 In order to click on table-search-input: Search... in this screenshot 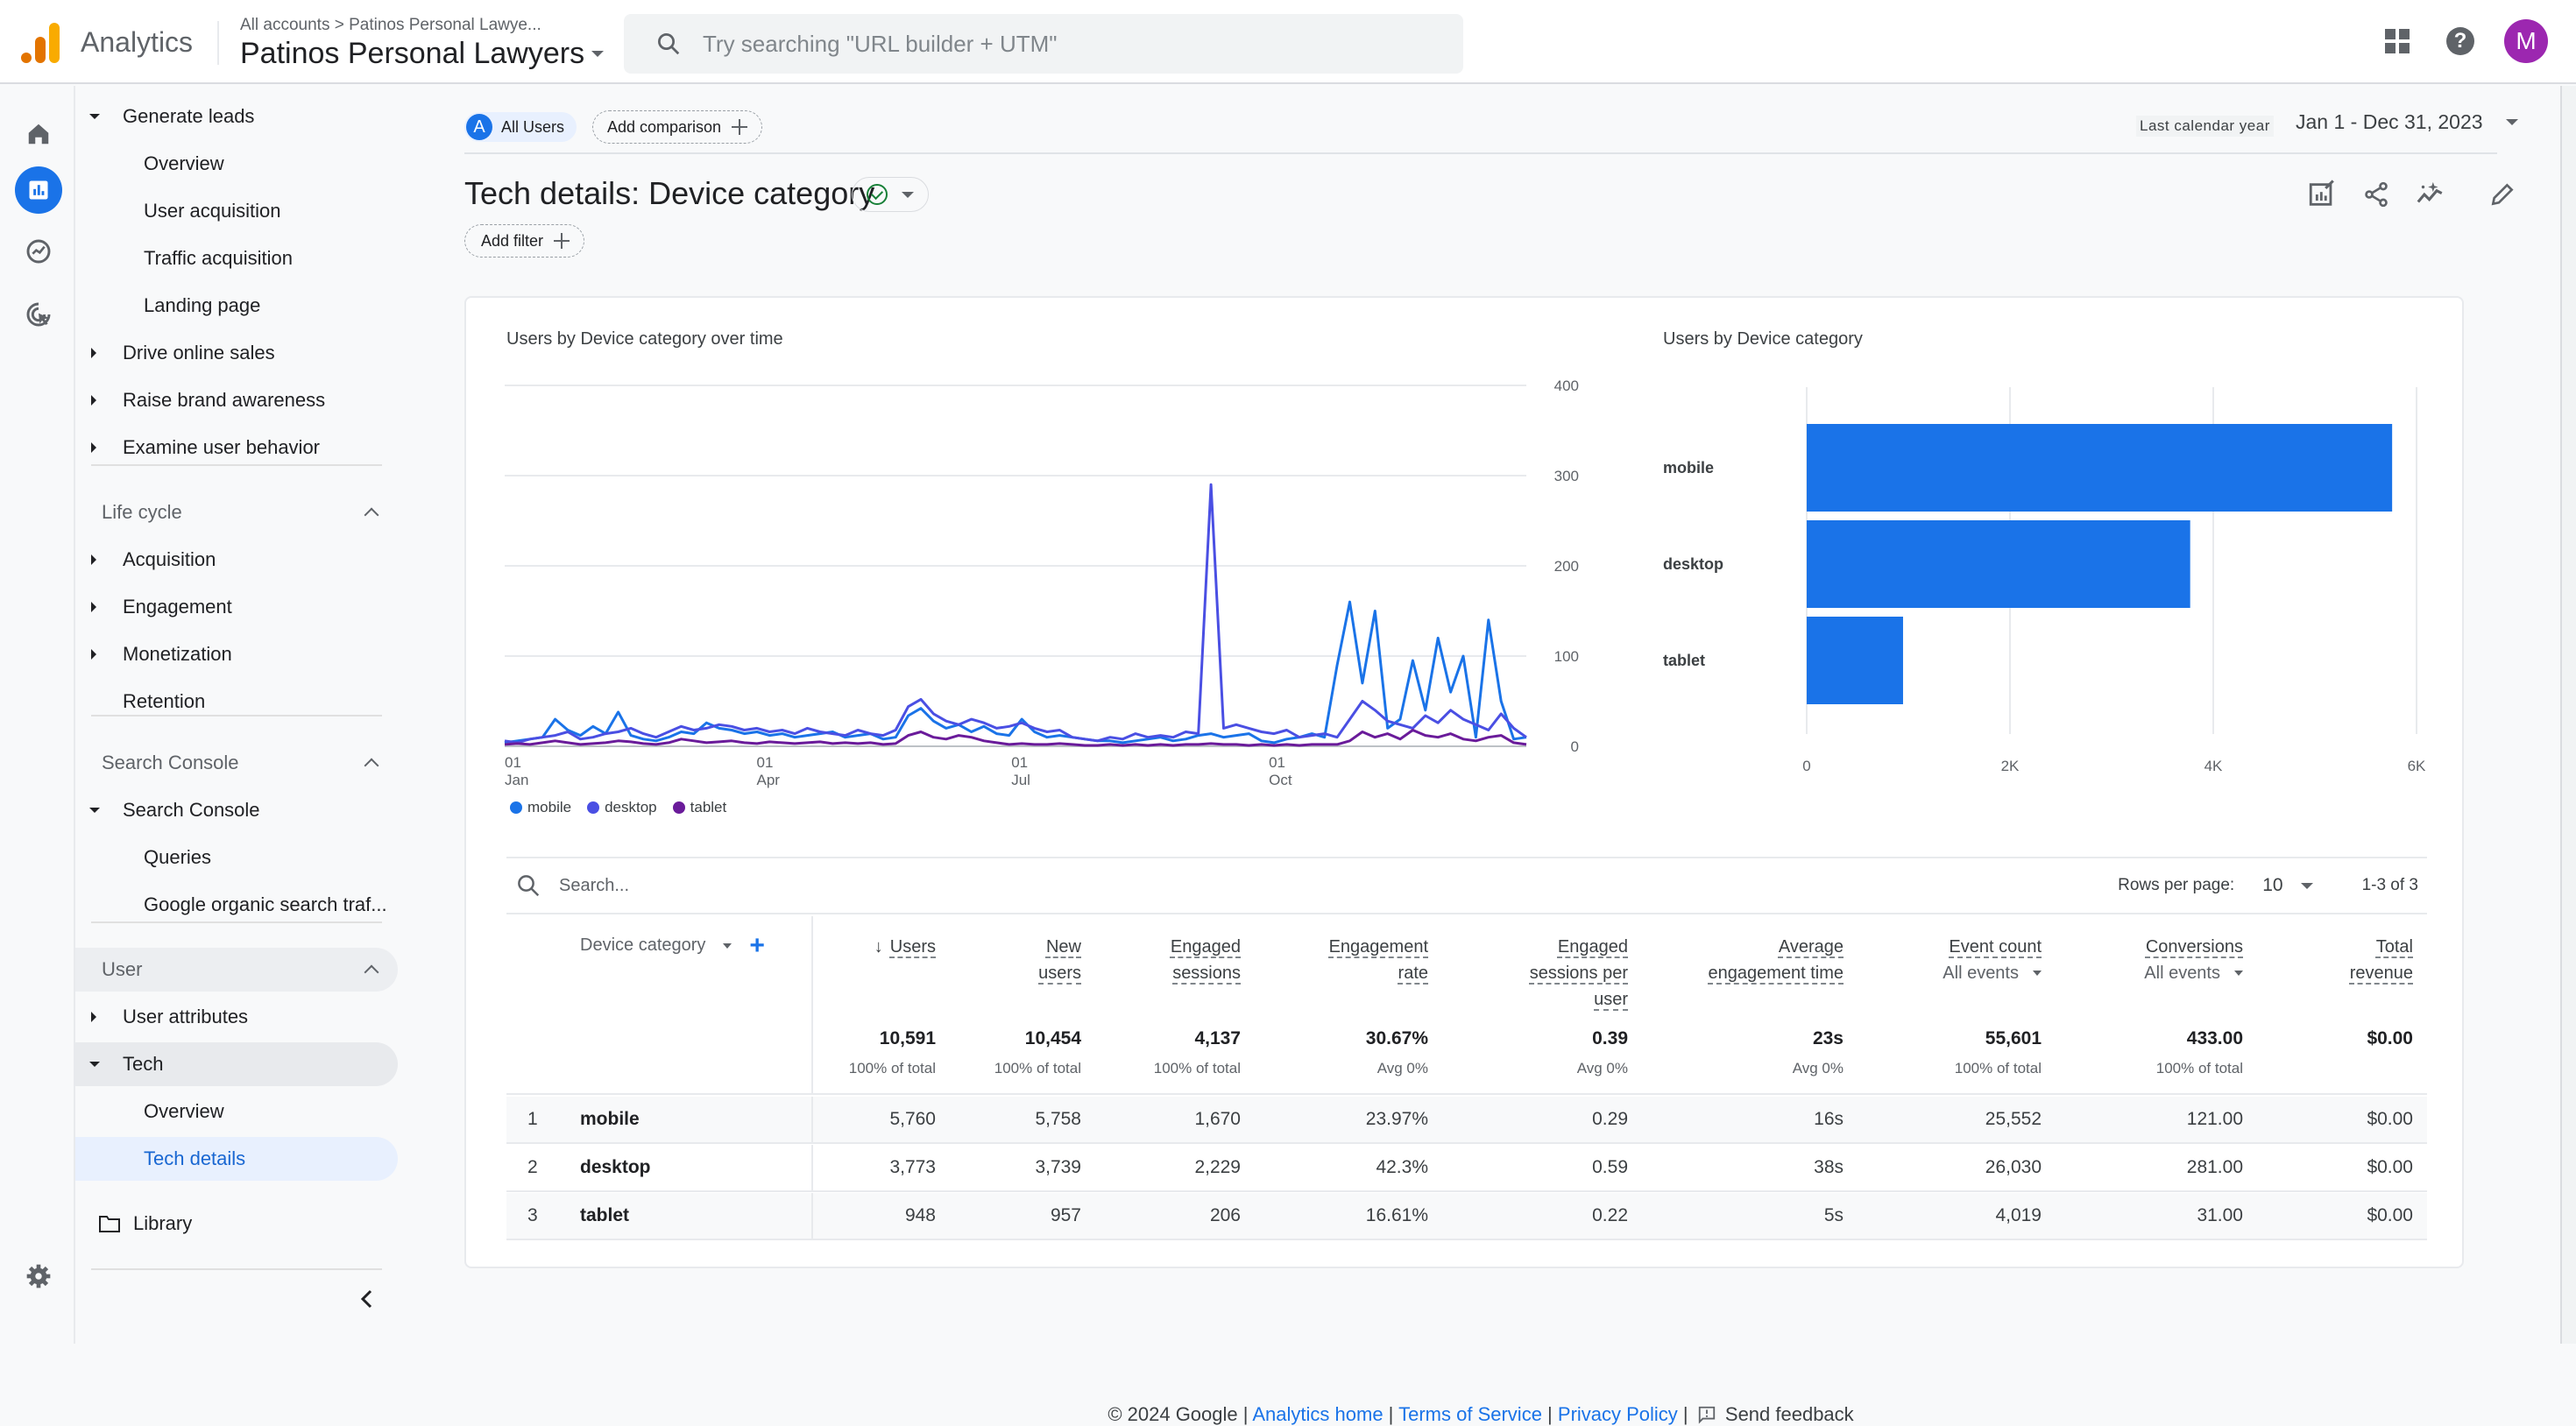, I will do `click(594, 886)`.